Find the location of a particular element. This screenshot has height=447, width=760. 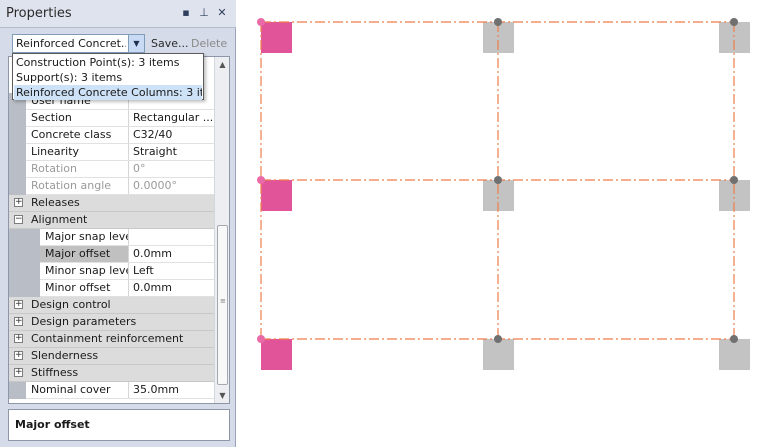

dropdown-item-supports: Support(s): 3 items is located at coordinates (108, 77).